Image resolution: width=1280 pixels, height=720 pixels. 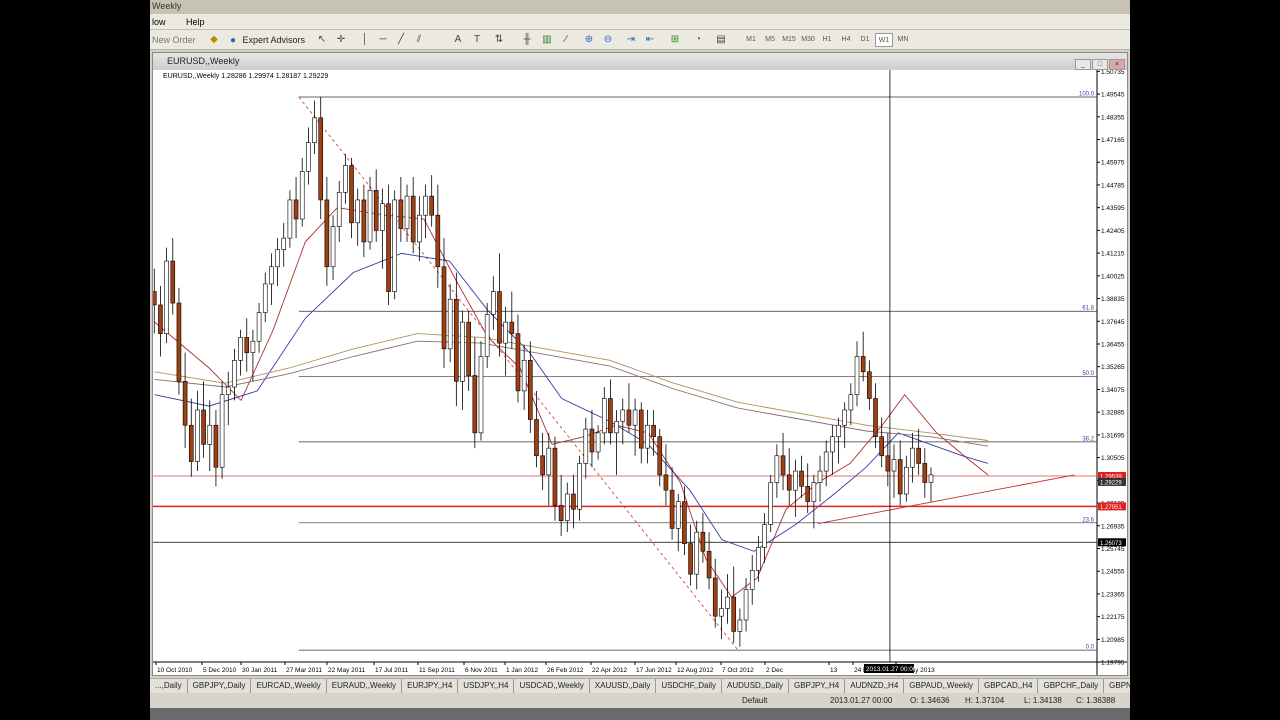 What do you see at coordinates (884, 40) in the screenshot?
I see `tf-w1: W1` at bounding box center [884, 40].